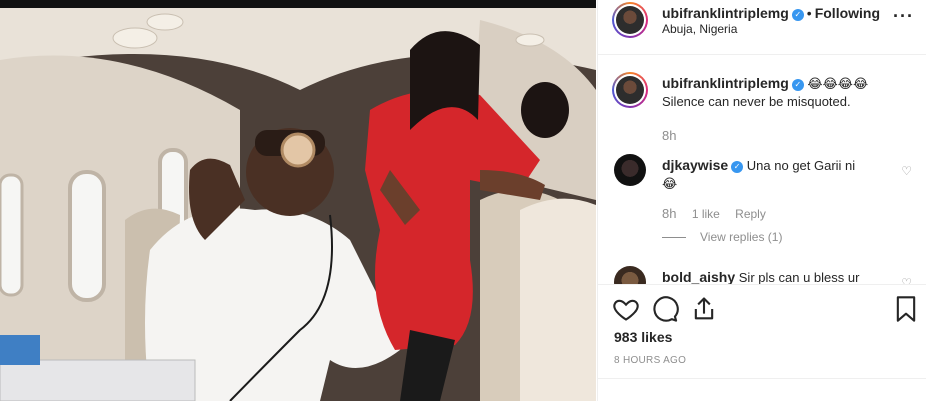 This screenshot has width=926, height=401. I want to click on author-line: ubifranklintriplemg ✓ • Following, so click(771, 13).